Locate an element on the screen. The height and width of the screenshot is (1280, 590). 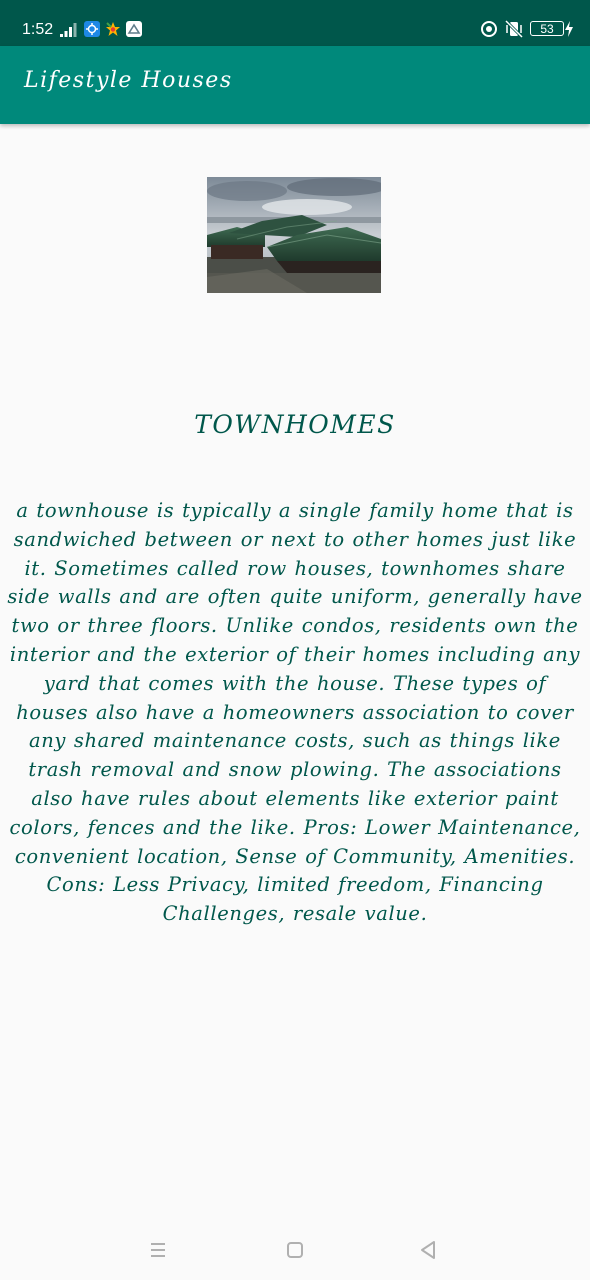
recents-icon is located at coordinates (158, 1250).